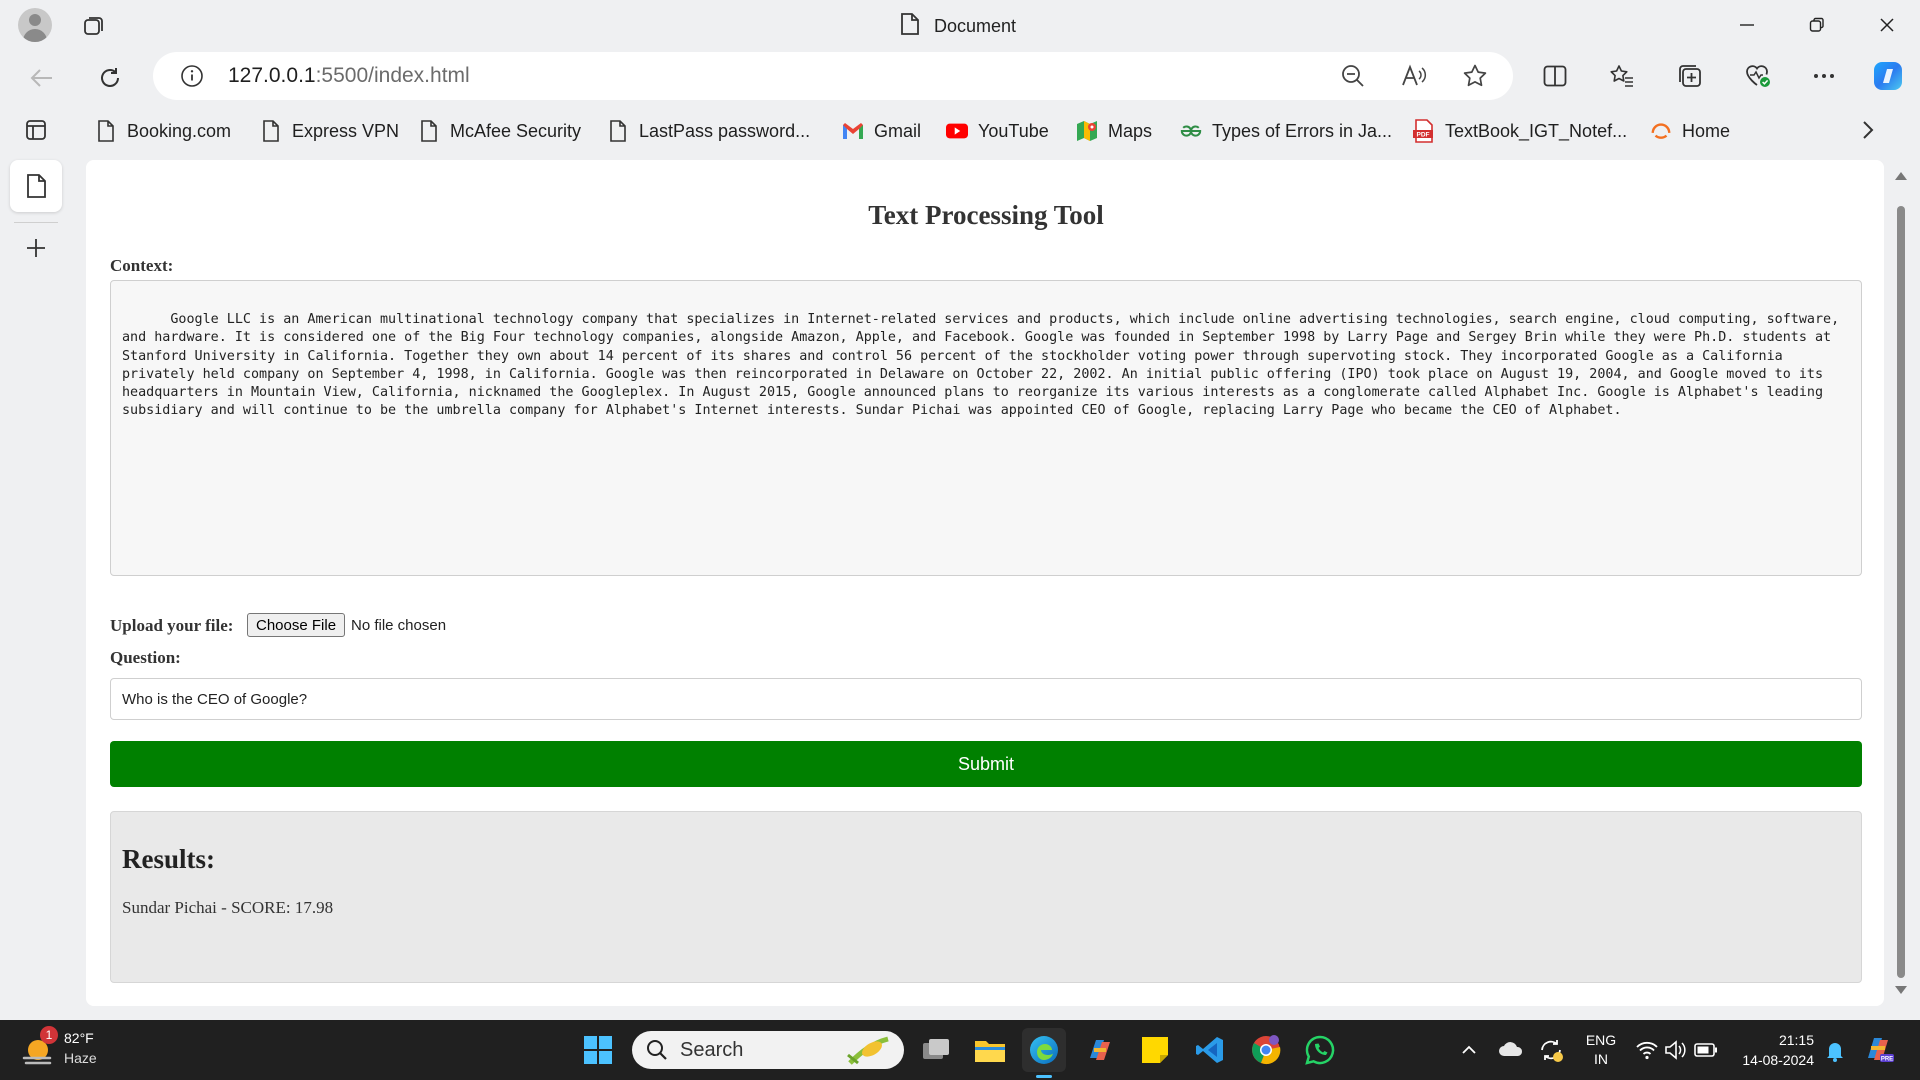 Image resolution: width=1920 pixels, height=1080 pixels. What do you see at coordinates (1044, 1053) in the screenshot?
I see `edge-icon` at bounding box center [1044, 1053].